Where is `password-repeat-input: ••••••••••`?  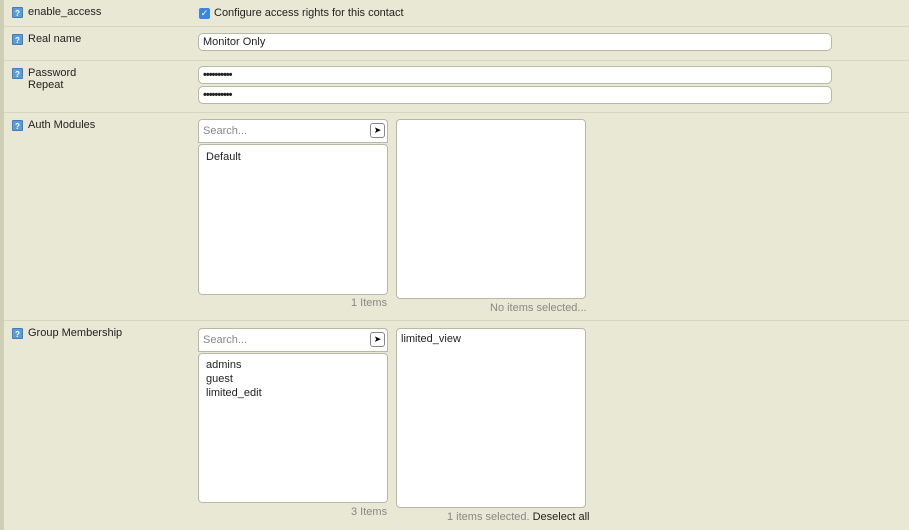 password-repeat-input: •••••••••• is located at coordinates (515, 95).